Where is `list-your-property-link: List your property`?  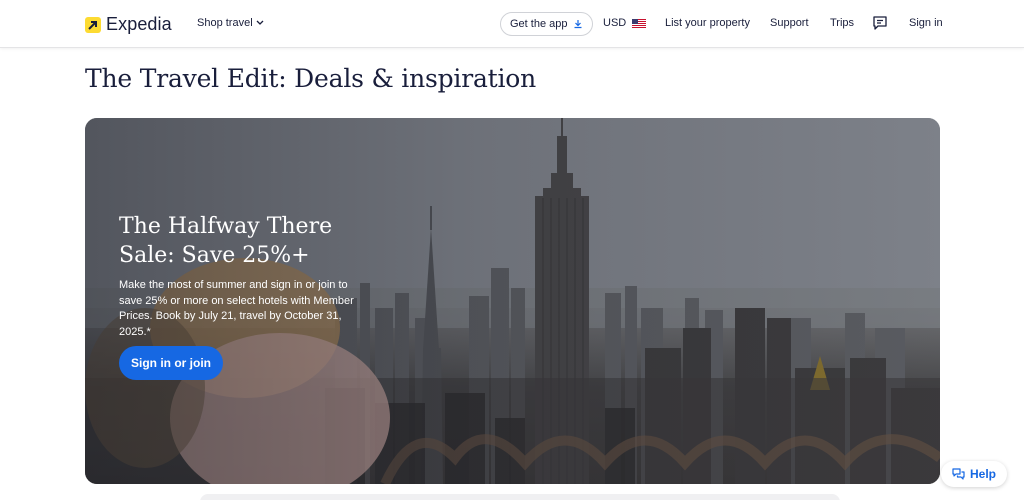 list-your-property-link: List your property is located at coordinates (707, 23).